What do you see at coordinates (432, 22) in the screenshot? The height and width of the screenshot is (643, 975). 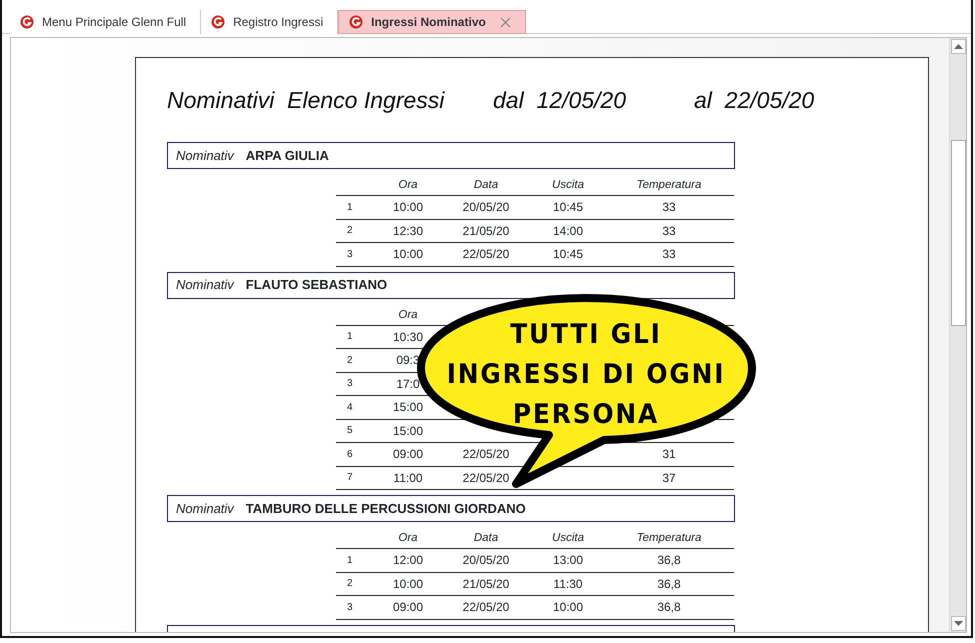 I see `tab: Ingressi Nominativo` at bounding box center [432, 22].